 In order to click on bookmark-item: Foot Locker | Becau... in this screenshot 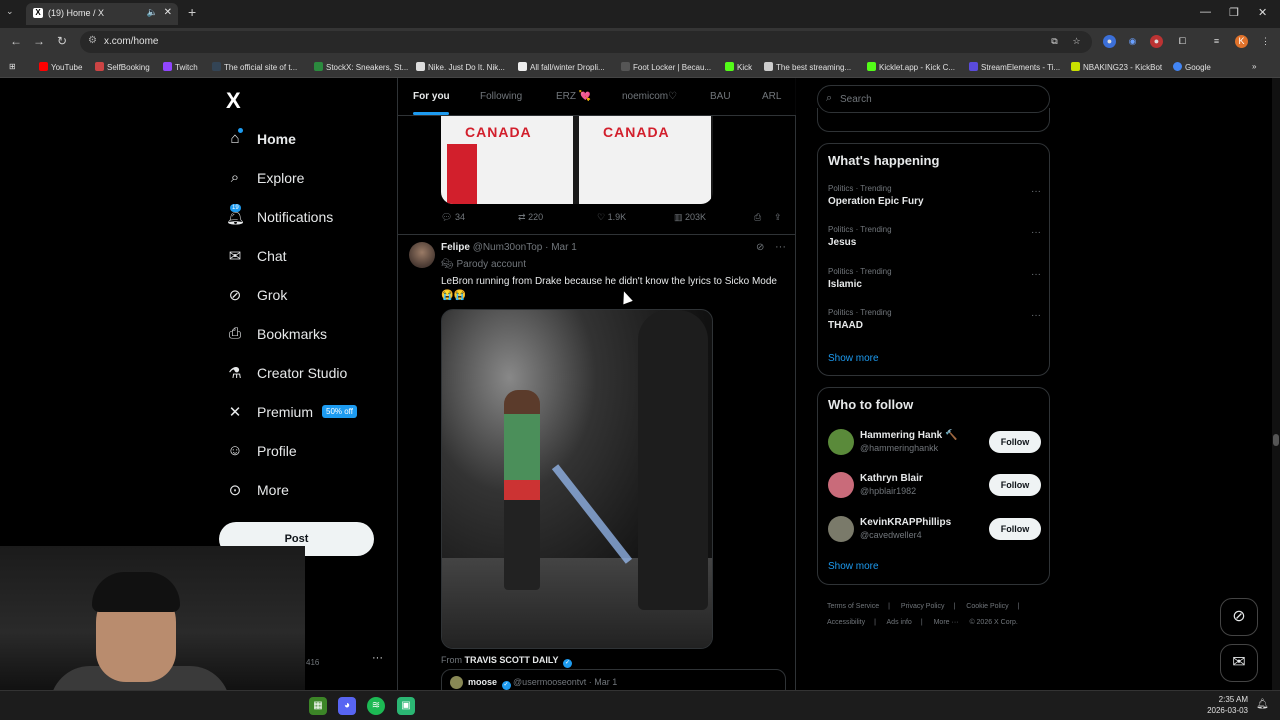, I will do `click(666, 67)`.